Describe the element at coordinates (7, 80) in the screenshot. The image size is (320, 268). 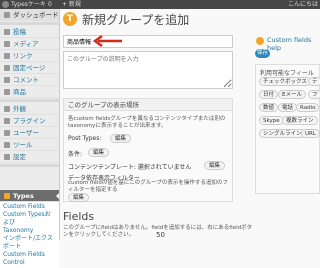
I see `comment-icon` at that location.